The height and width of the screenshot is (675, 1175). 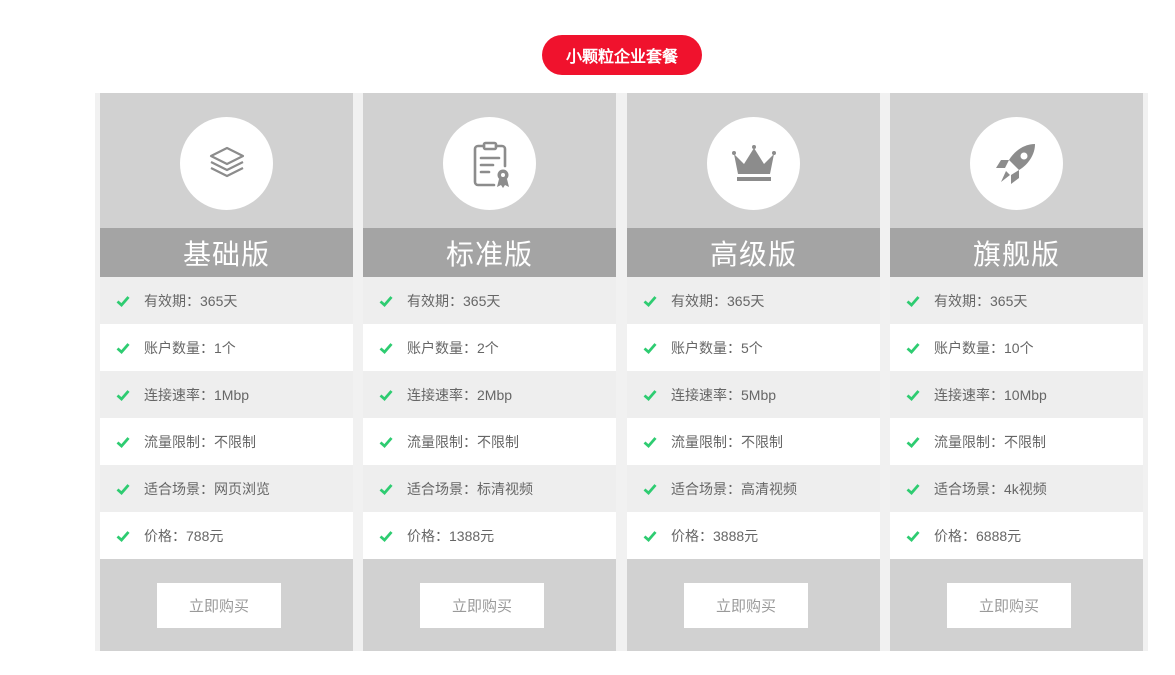 What do you see at coordinates (717, 347) in the screenshot?
I see `feature-text: 账户数量：5个` at bounding box center [717, 347].